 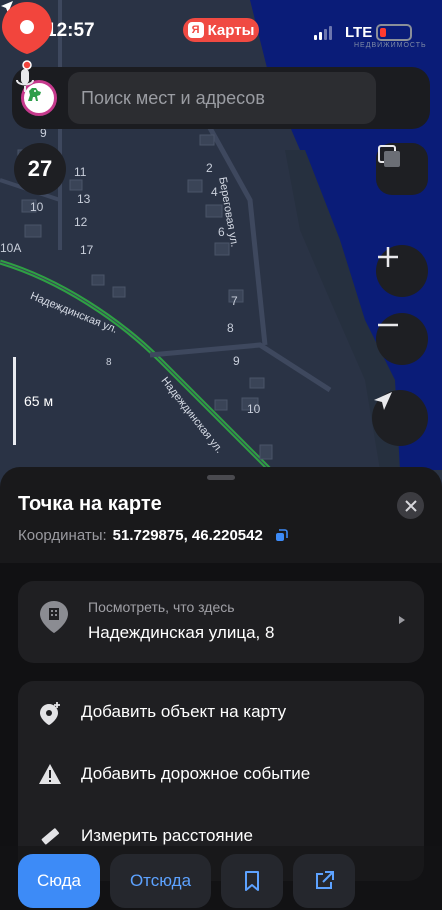 What do you see at coordinates (402, 169) in the screenshot?
I see `layers-button` at bounding box center [402, 169].